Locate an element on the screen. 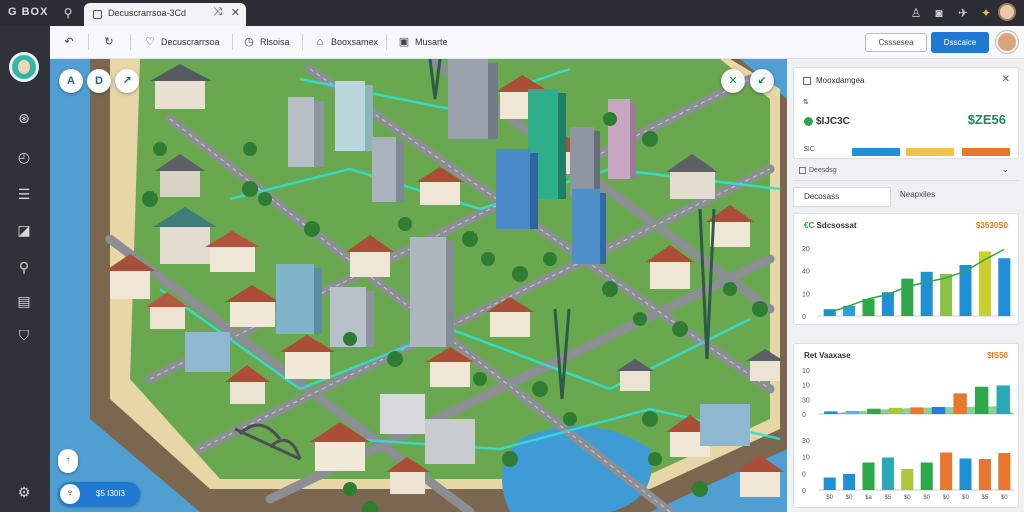  file-icon: ▤ is located at coordinates (24, 301).